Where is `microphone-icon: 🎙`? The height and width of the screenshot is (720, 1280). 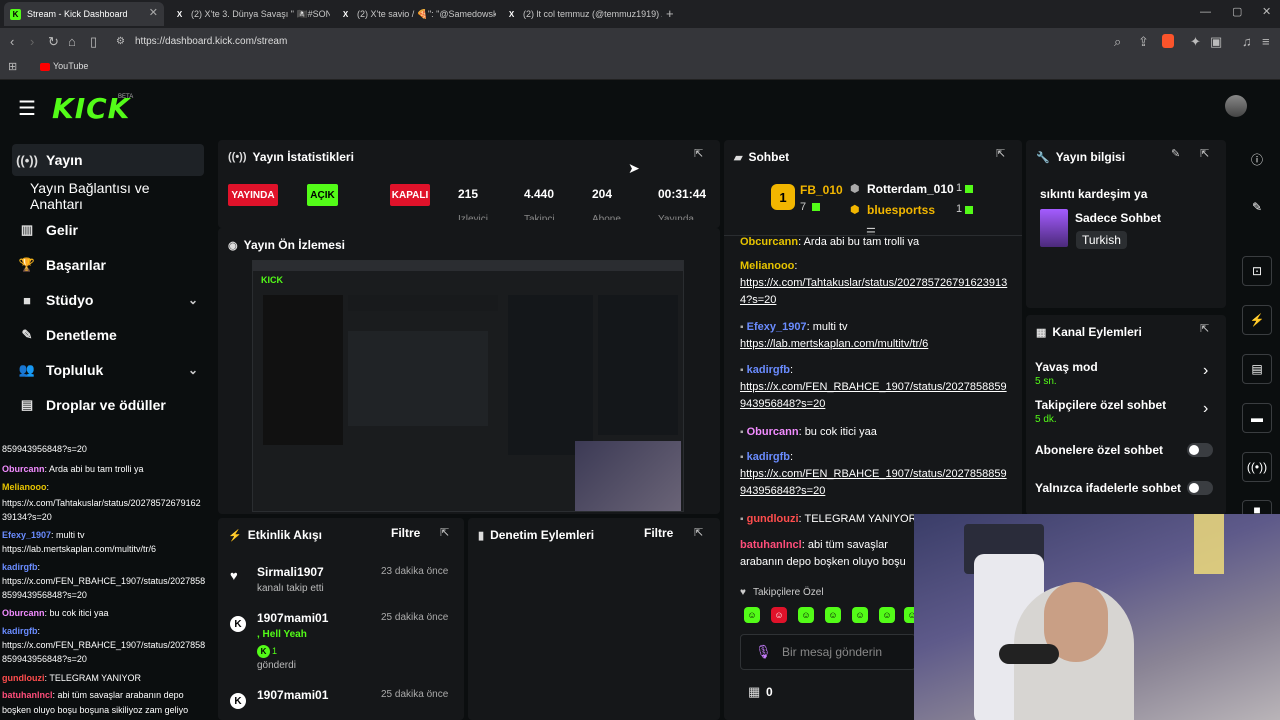 microphone-icon: 🎙 is located at coordinates (763, 652).